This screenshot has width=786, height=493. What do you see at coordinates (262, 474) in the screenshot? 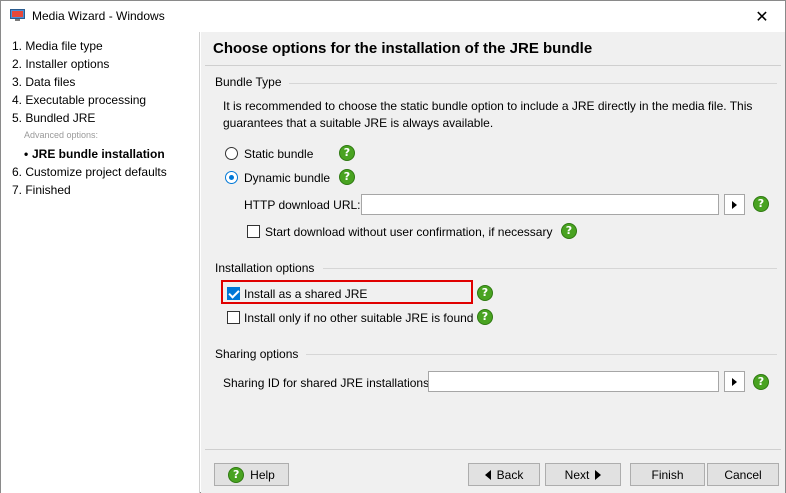
I see `help-button-label: Help` at bounding box center [262, 474].